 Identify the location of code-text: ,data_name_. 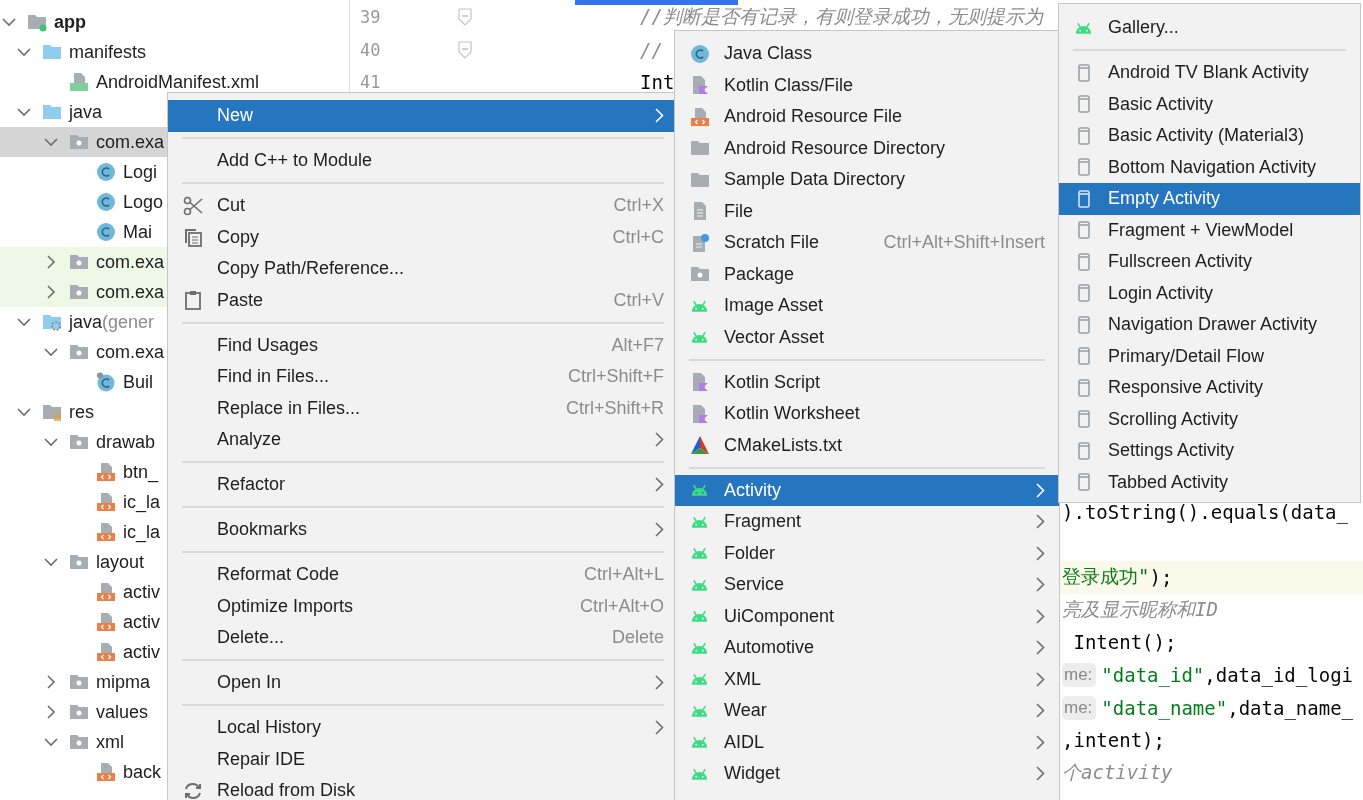
(1290, 707).